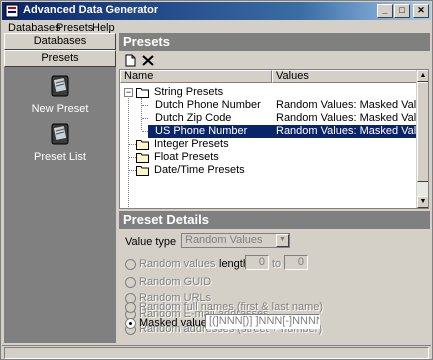 The height and width of the screenshot is (360, 433). What do you see at coordinates (402, 11) in the screenshot?
I see `maximize-button: □` at bounding box center [402, 11].